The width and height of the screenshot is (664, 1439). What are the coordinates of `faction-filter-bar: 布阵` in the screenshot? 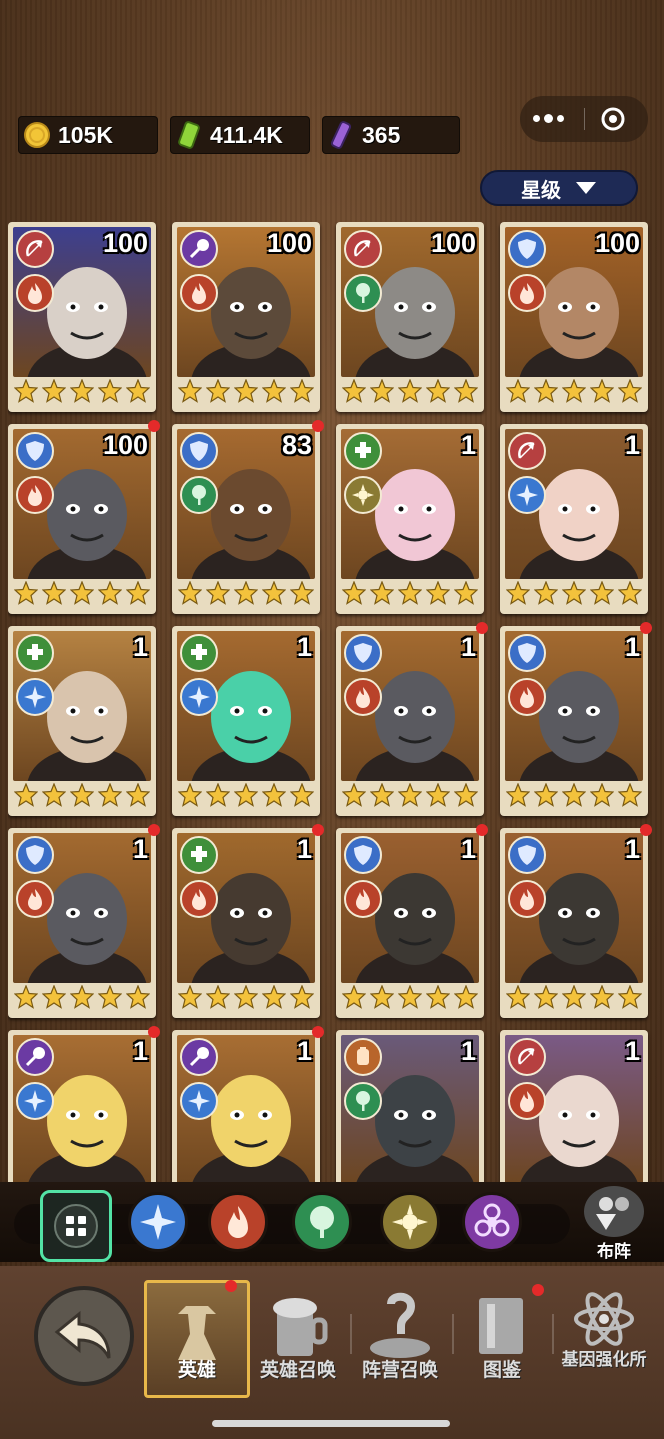 It's located at (332, 1222).